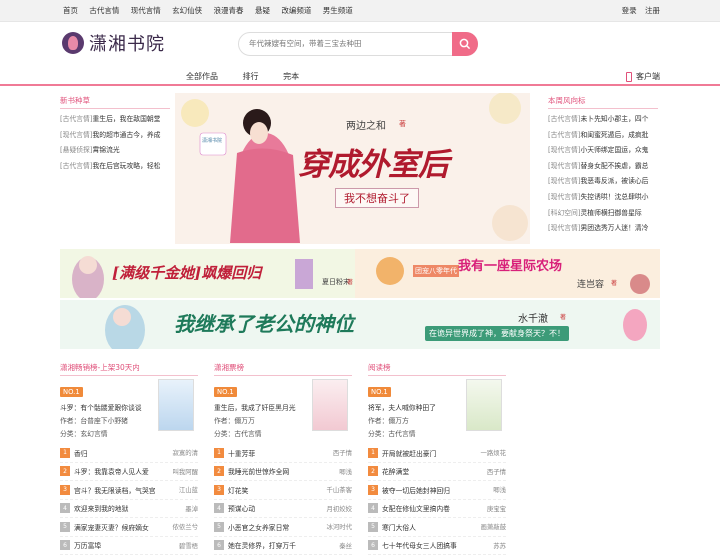 The height and width of the screenshot is (555, 720). What do you see at coordinates (603, 102) in the screenshot?
I see `weekly-title: 本周风向标` at bounding box center [603, 102].